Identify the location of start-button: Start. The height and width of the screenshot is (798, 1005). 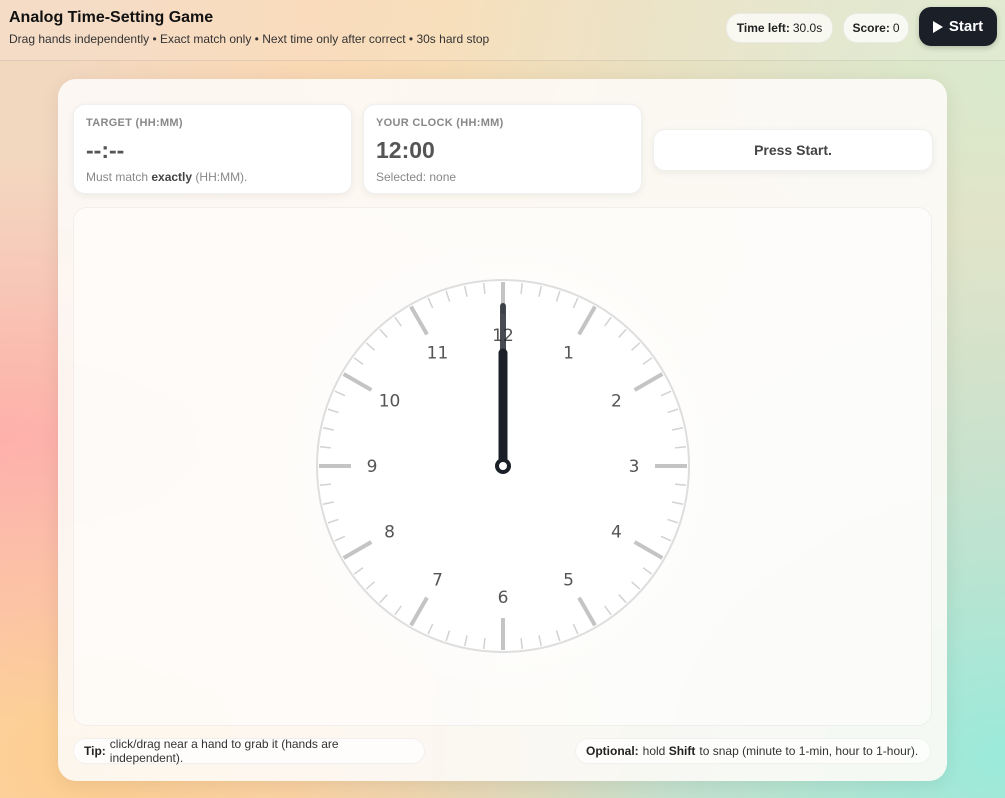
(958, 26).